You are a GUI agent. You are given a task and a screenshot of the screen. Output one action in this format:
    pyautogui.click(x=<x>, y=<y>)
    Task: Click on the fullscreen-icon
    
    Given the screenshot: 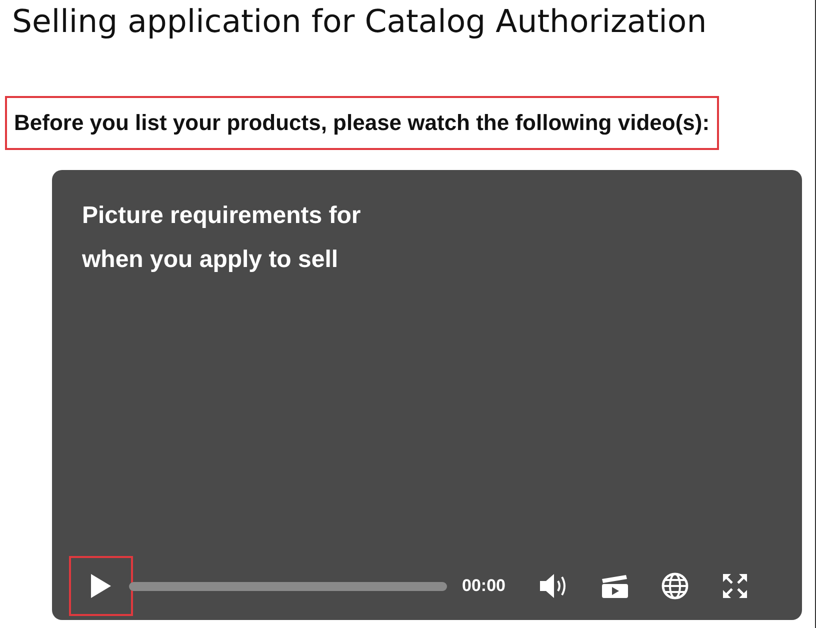 What is the action you would take?
    pyautogui.click(x=735, y=586)
    